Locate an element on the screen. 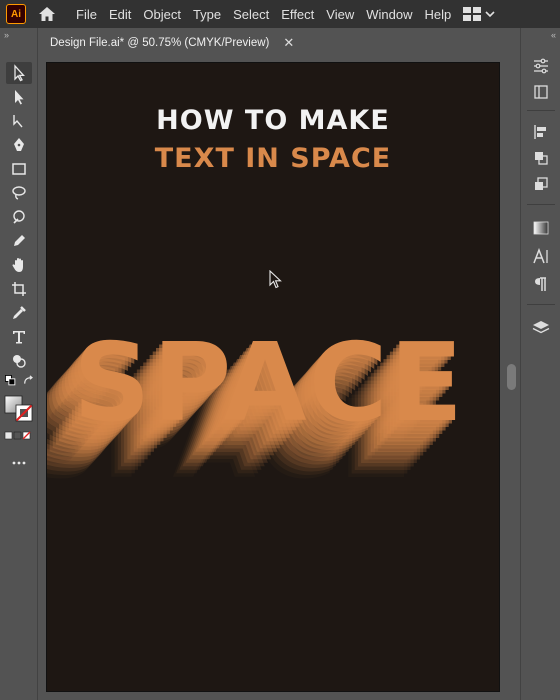 The width and height of the screenshot is (560, 700). menu-edit: Edit is located at coordinates (120, 14).